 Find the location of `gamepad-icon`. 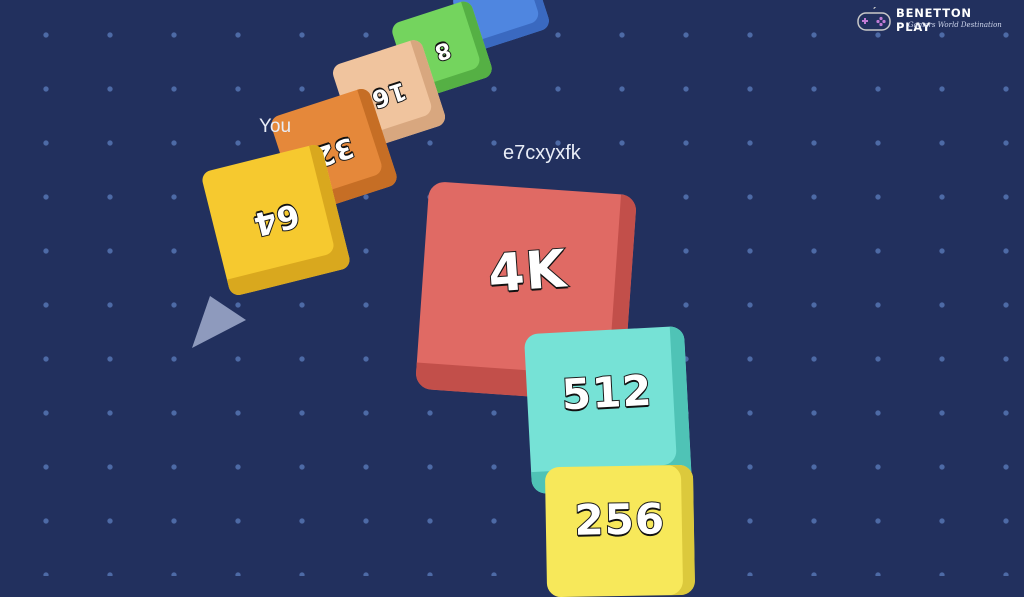

gamepad-icon is located at coordinates (874, 19).